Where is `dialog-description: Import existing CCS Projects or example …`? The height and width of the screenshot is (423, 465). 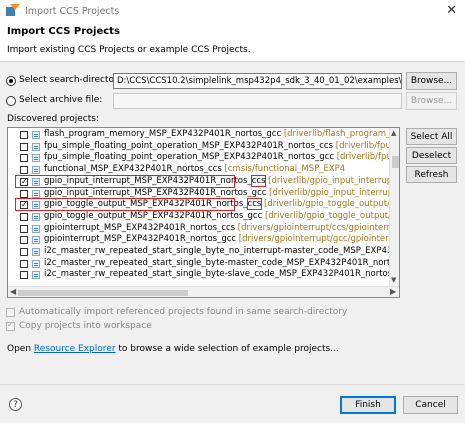 dialog-description: Import existing CCS Projects or example … is located at coordinates (129, 50).